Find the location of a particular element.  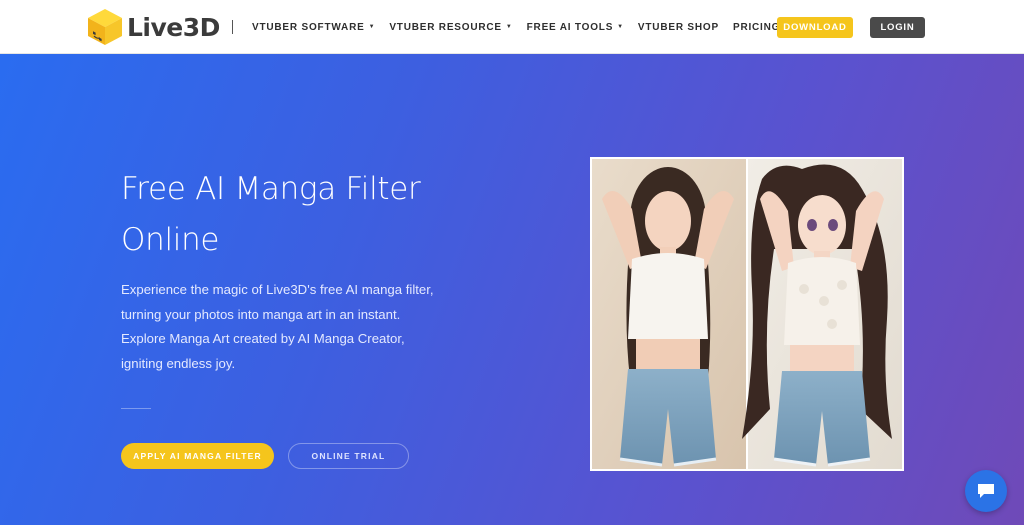

online-trial-button: ONLINE TRIAL is located at coordinates (348, 456).